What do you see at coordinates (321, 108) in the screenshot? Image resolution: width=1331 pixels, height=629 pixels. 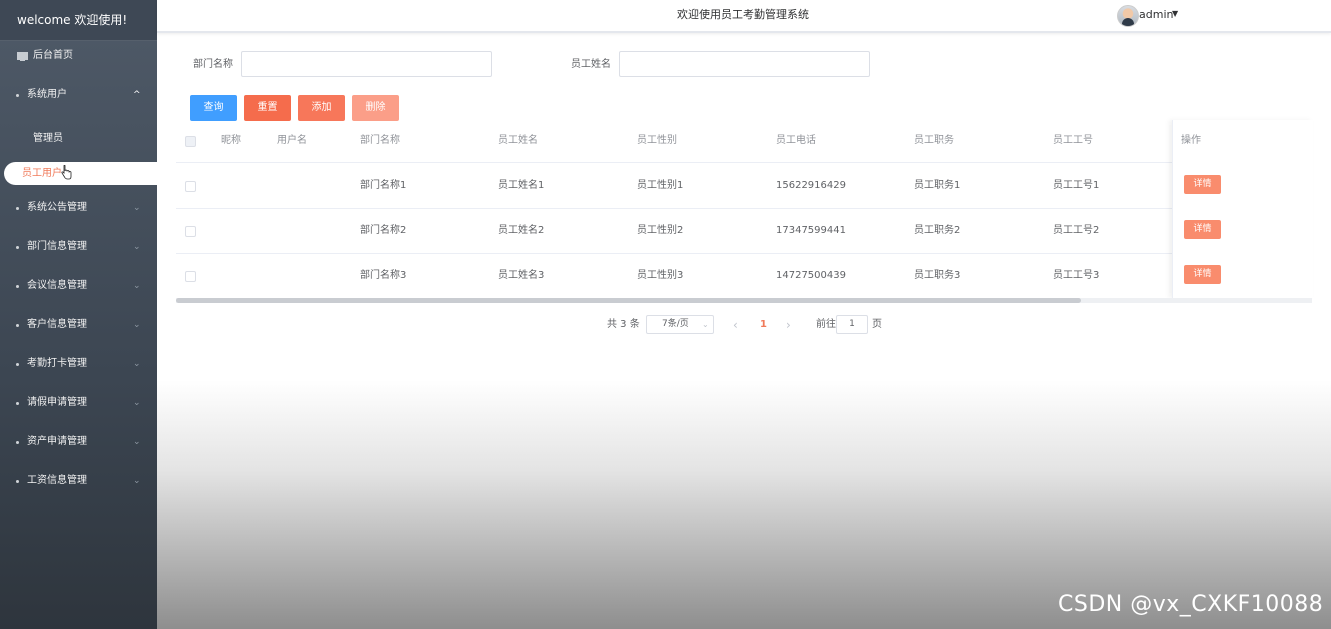 I see `add-button: 添加` at bounding box center [321, 108].